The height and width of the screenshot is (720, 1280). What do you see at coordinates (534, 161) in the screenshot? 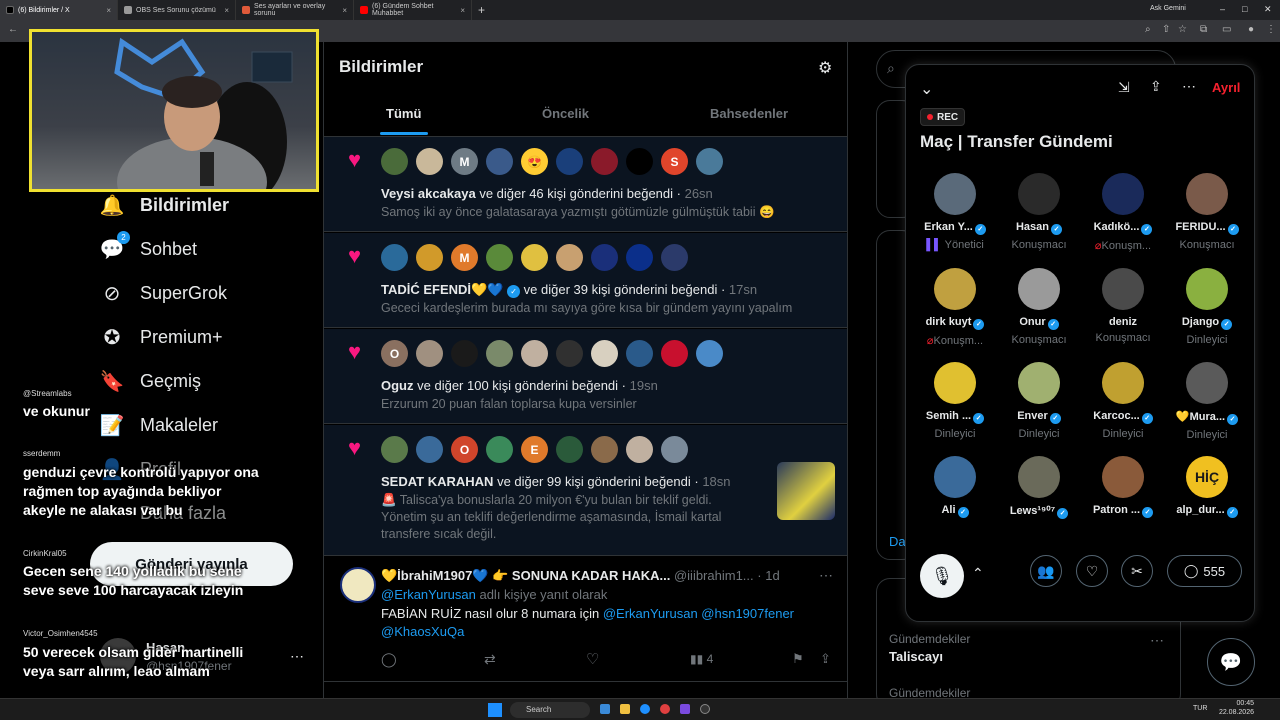
I see `avatar: 😍` at bounding box center [534, 161].